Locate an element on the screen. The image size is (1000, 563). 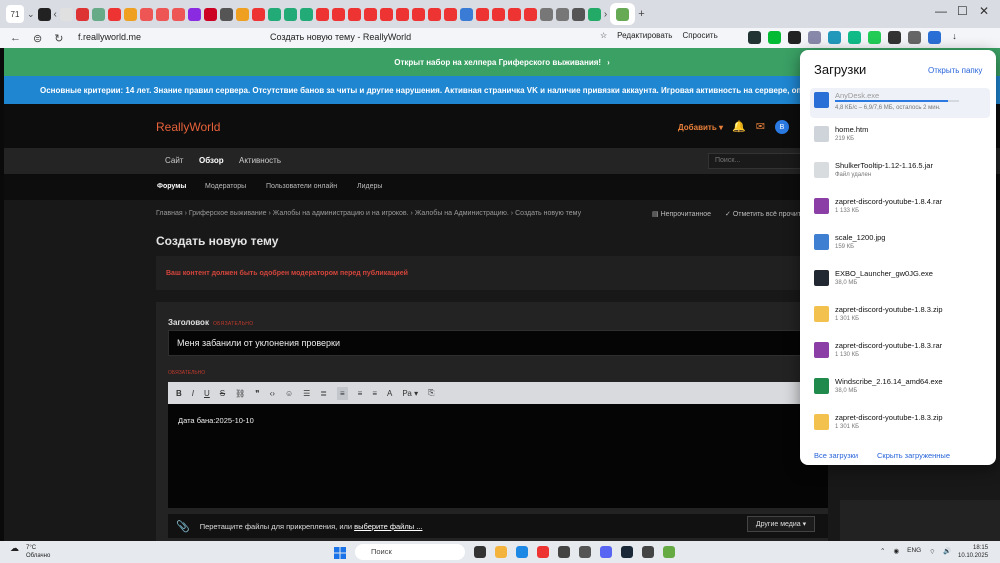
align-right-icon: ≡ is located at coordinates (374, 393).